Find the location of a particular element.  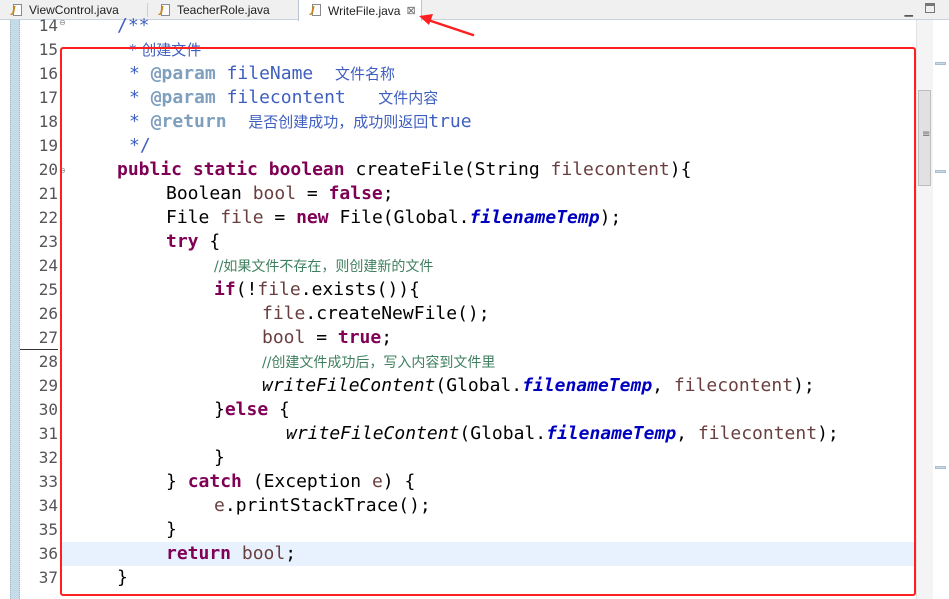

code-line: 15 * 创建文件 is located at coordinates (459, 50).